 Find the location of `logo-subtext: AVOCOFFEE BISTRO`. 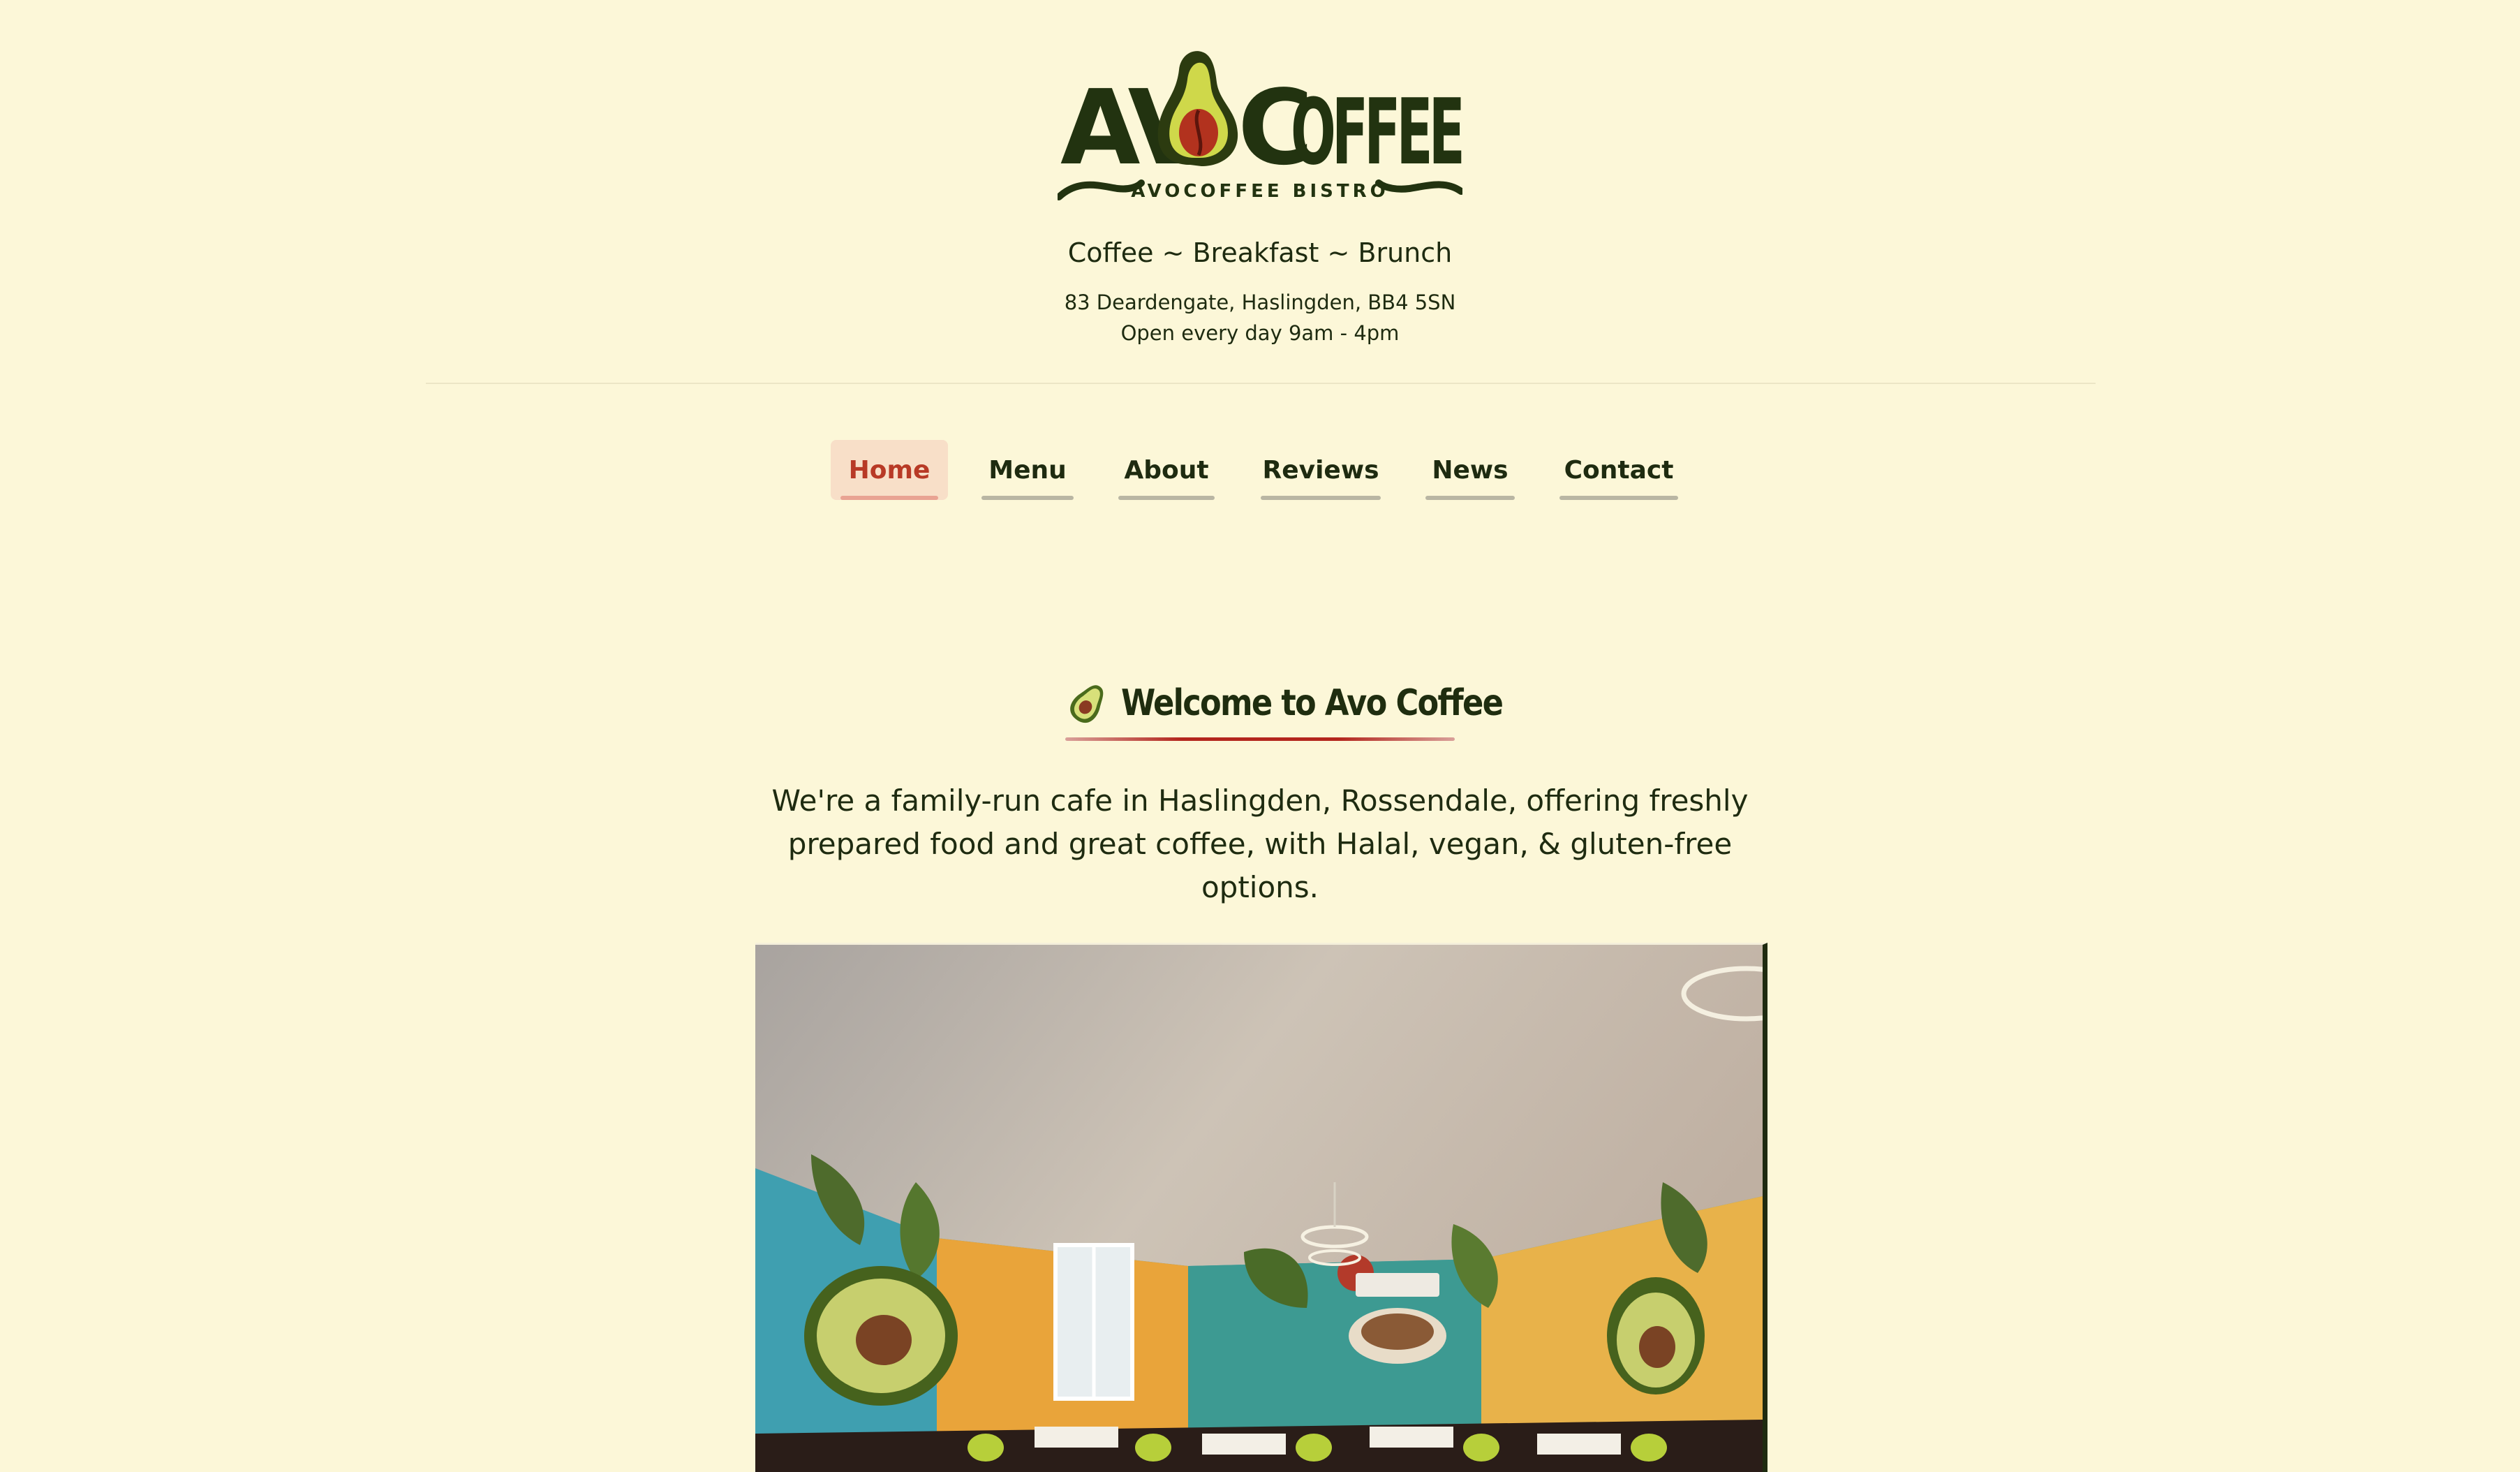

logo-subtext: AVOCOFFEE BISTRO is located at coordinates (1259, 191).